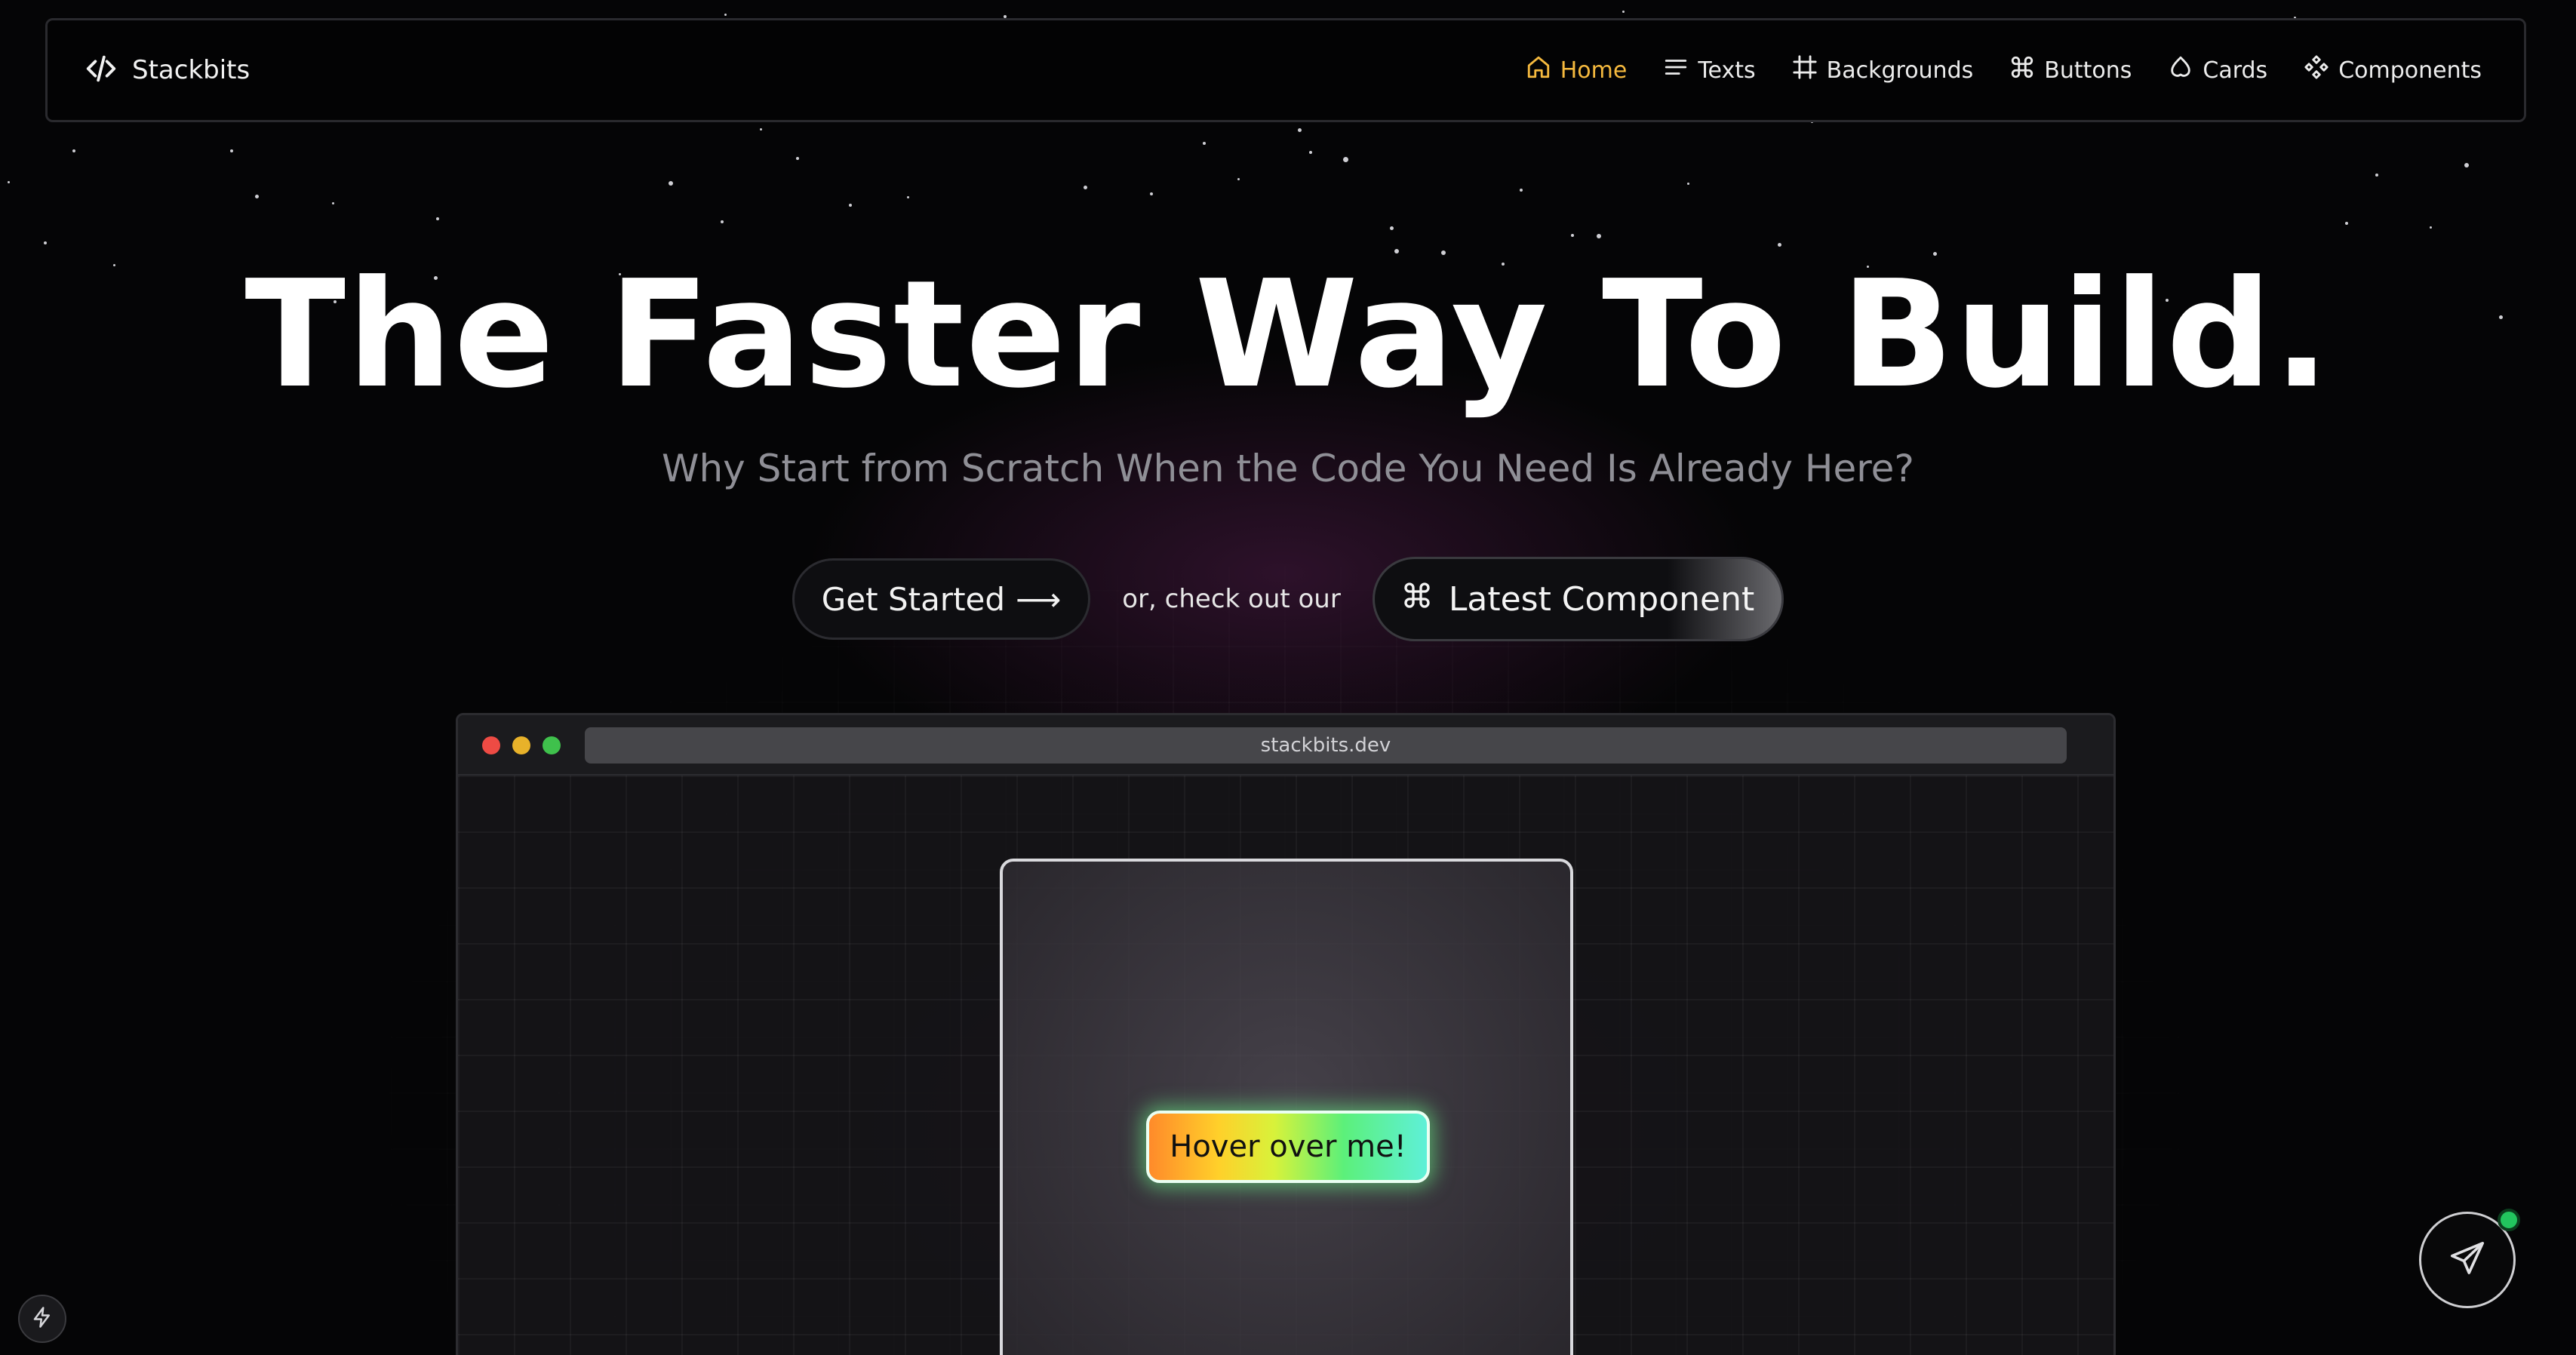  What do you see at coordinates (1538, 70) in the screenshot?
I see `home-icon` at bounding box center [1538, 70].